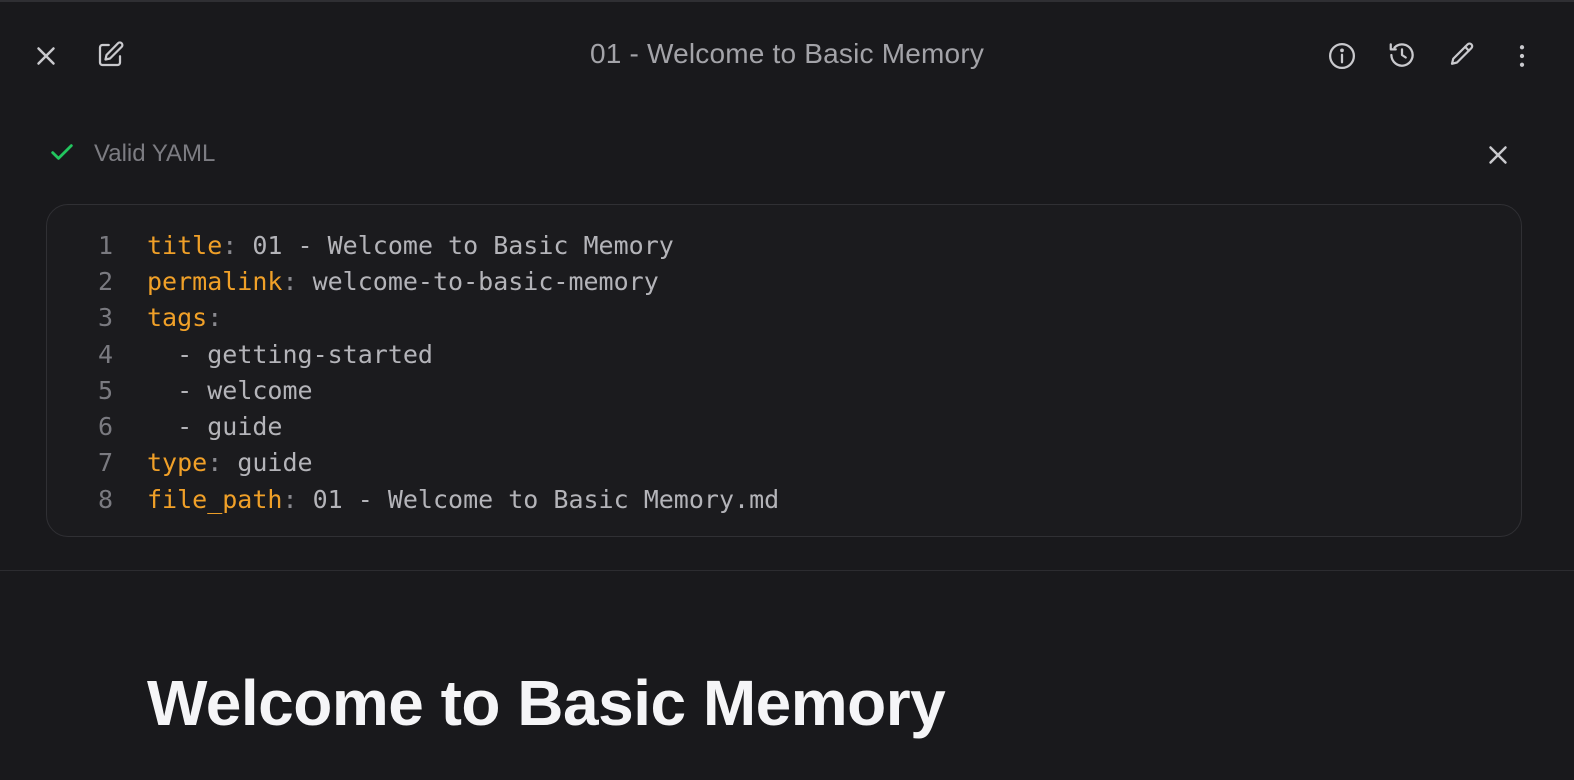 The width and height of the screenshot is (1574, 780). What do you see at coordinates (320, 354) in the screenshot?
I see `yaml-value: getting-started` at bounding box center [320, 354].